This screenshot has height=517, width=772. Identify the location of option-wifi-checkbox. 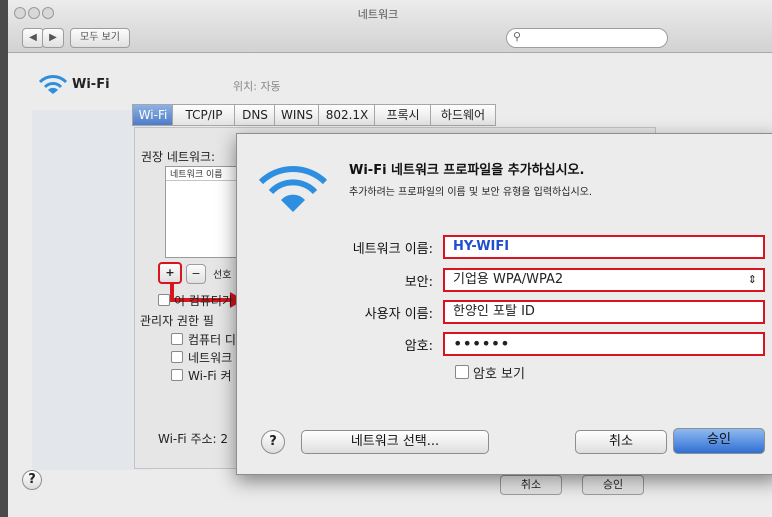
(177, 375).